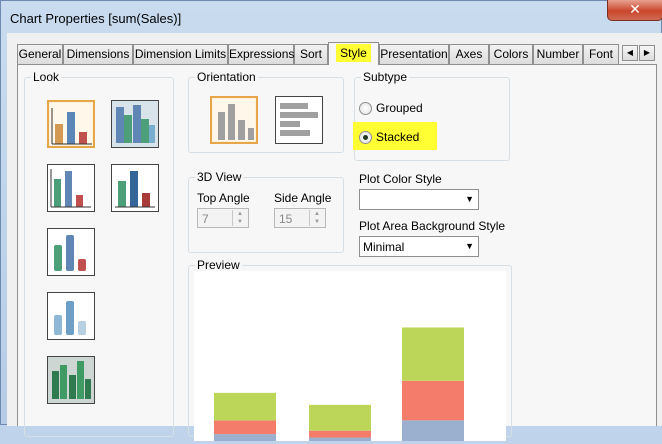  I want to click on plot-area-bg-style-value: Minimal, so click(384, 247).